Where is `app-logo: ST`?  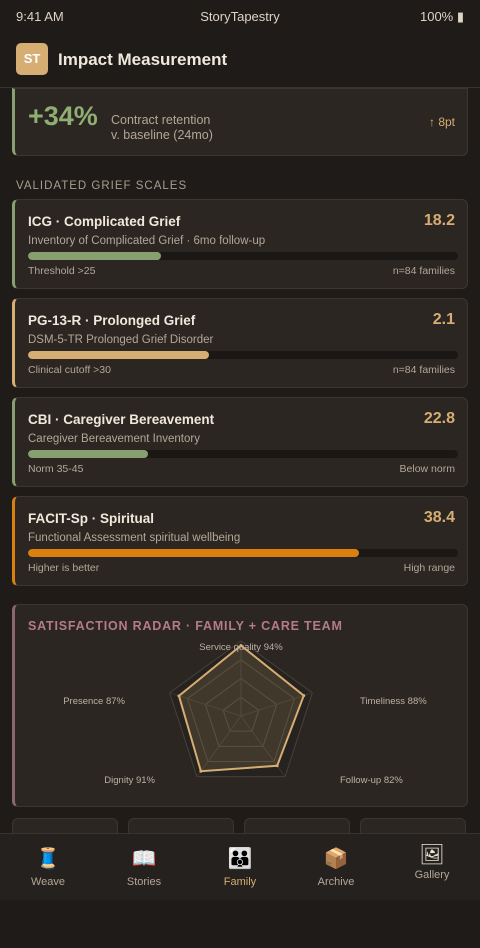
app-logo: ST is located at coordinates (32, 59).